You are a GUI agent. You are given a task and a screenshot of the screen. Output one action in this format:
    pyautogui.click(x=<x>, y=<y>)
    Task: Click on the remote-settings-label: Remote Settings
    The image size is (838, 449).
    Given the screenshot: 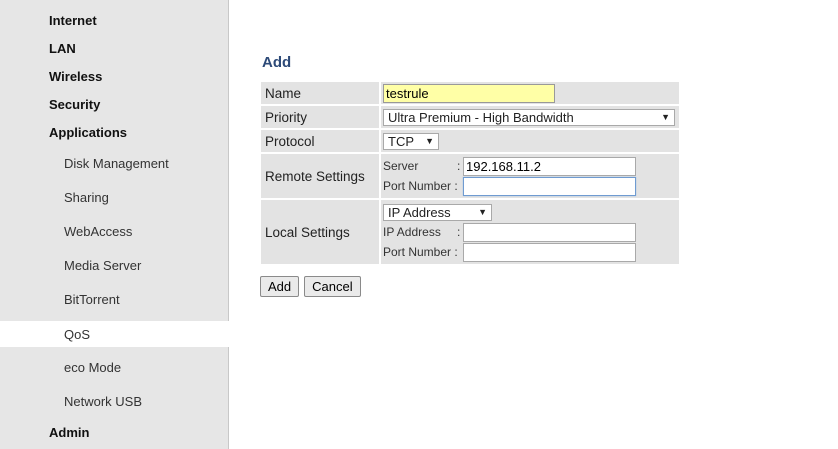 What is the action you would take?
    pyautogui.click(x=320, y=176)
    